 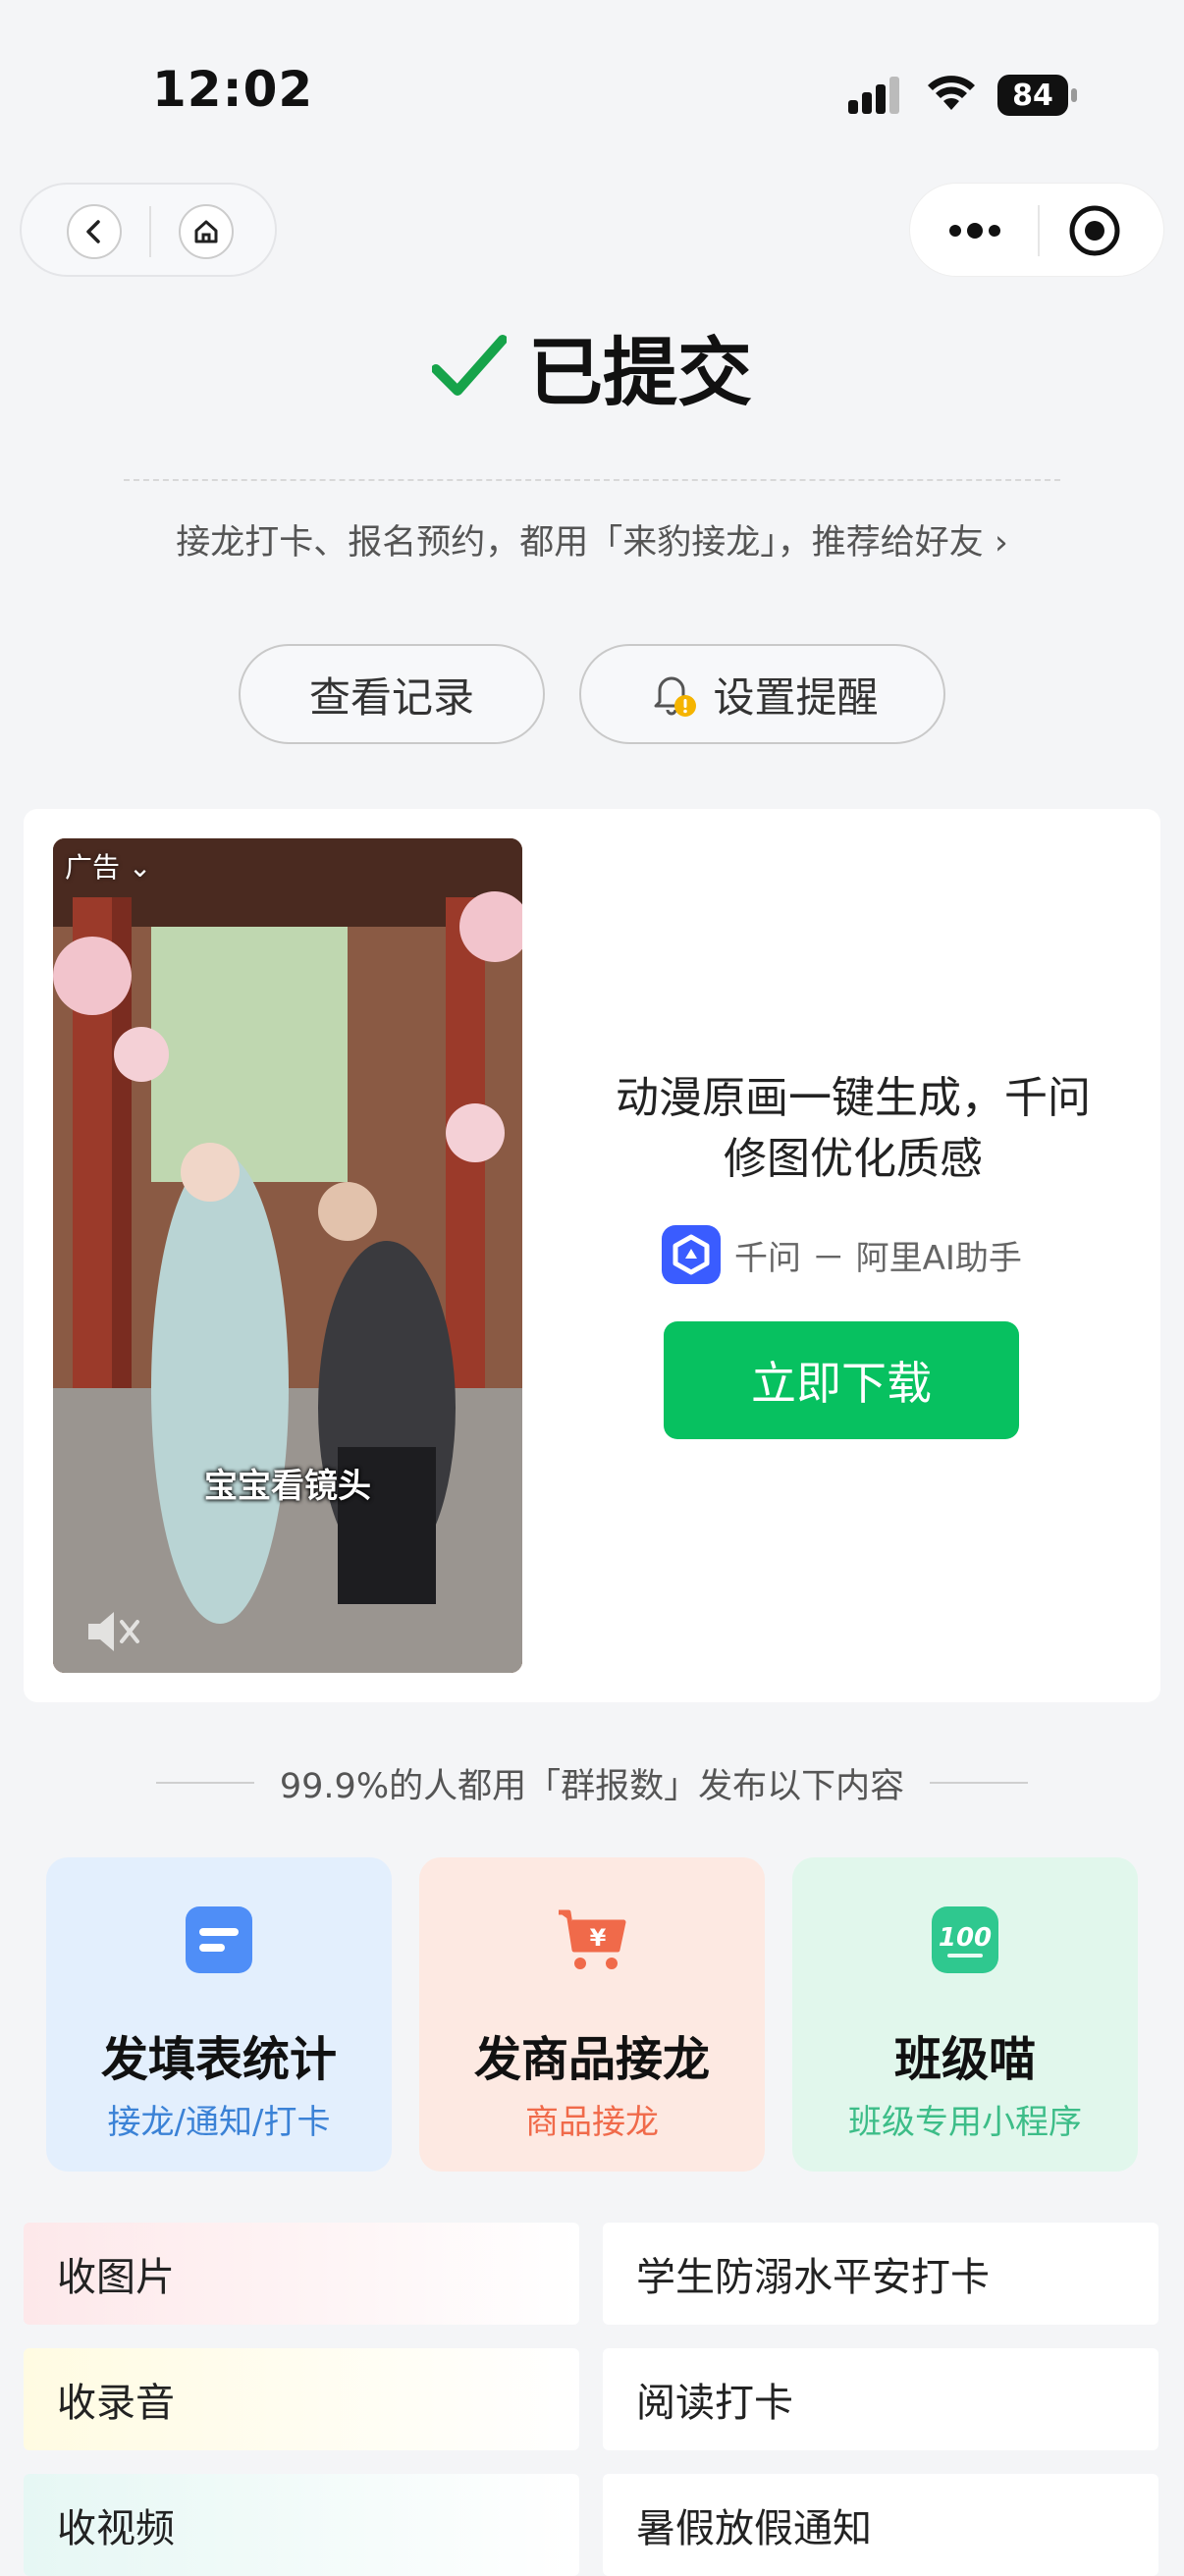 What do you see at coordinates (881, 2399) in the screenshot?
I see `list-item-reading: 阅读打卡` at bounding box center [881, 2399].